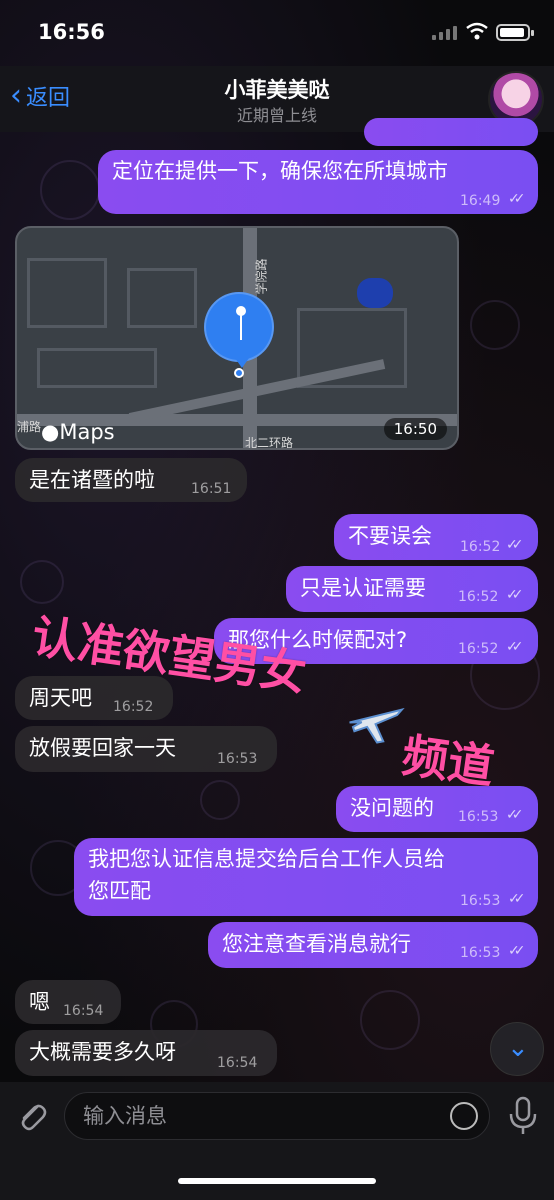  I want to click on message-bubble-incoming: 放假要回家一天 16:53, so click(146, 749).